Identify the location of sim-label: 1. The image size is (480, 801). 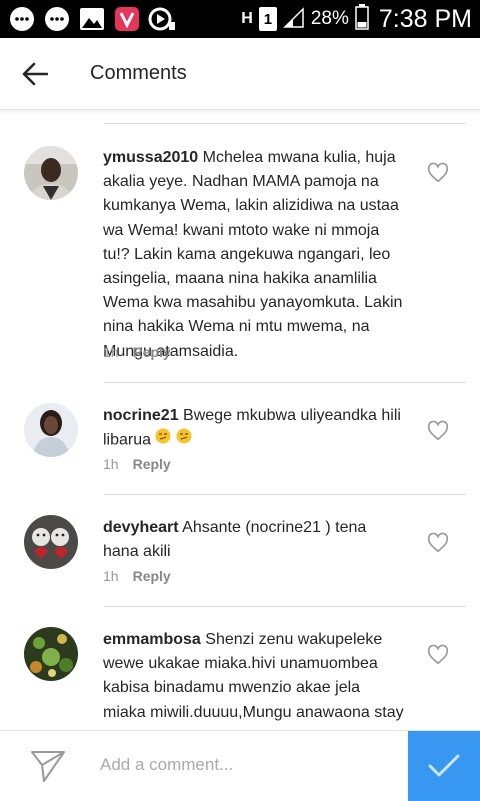
(268, 19).